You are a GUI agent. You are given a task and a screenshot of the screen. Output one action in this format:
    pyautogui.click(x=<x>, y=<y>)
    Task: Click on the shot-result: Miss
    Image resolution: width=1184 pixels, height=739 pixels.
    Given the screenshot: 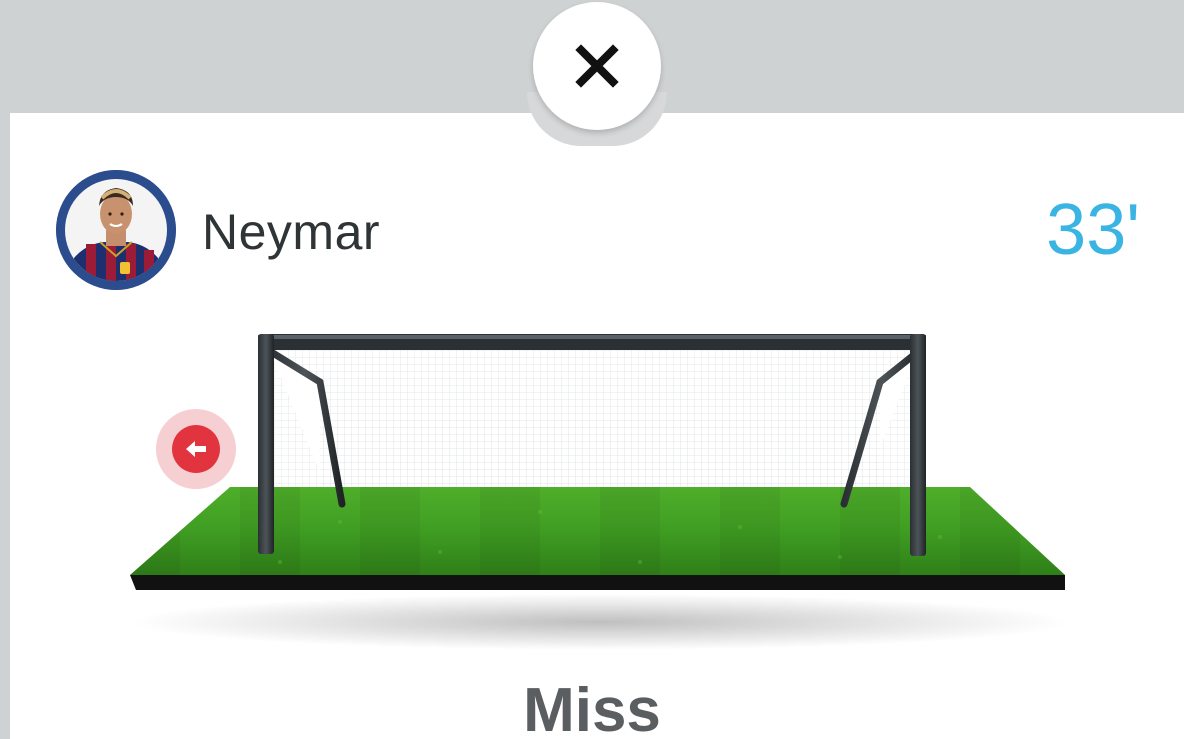 What is the action you would take?
    pyautogui.click(x=592, y=707)
    